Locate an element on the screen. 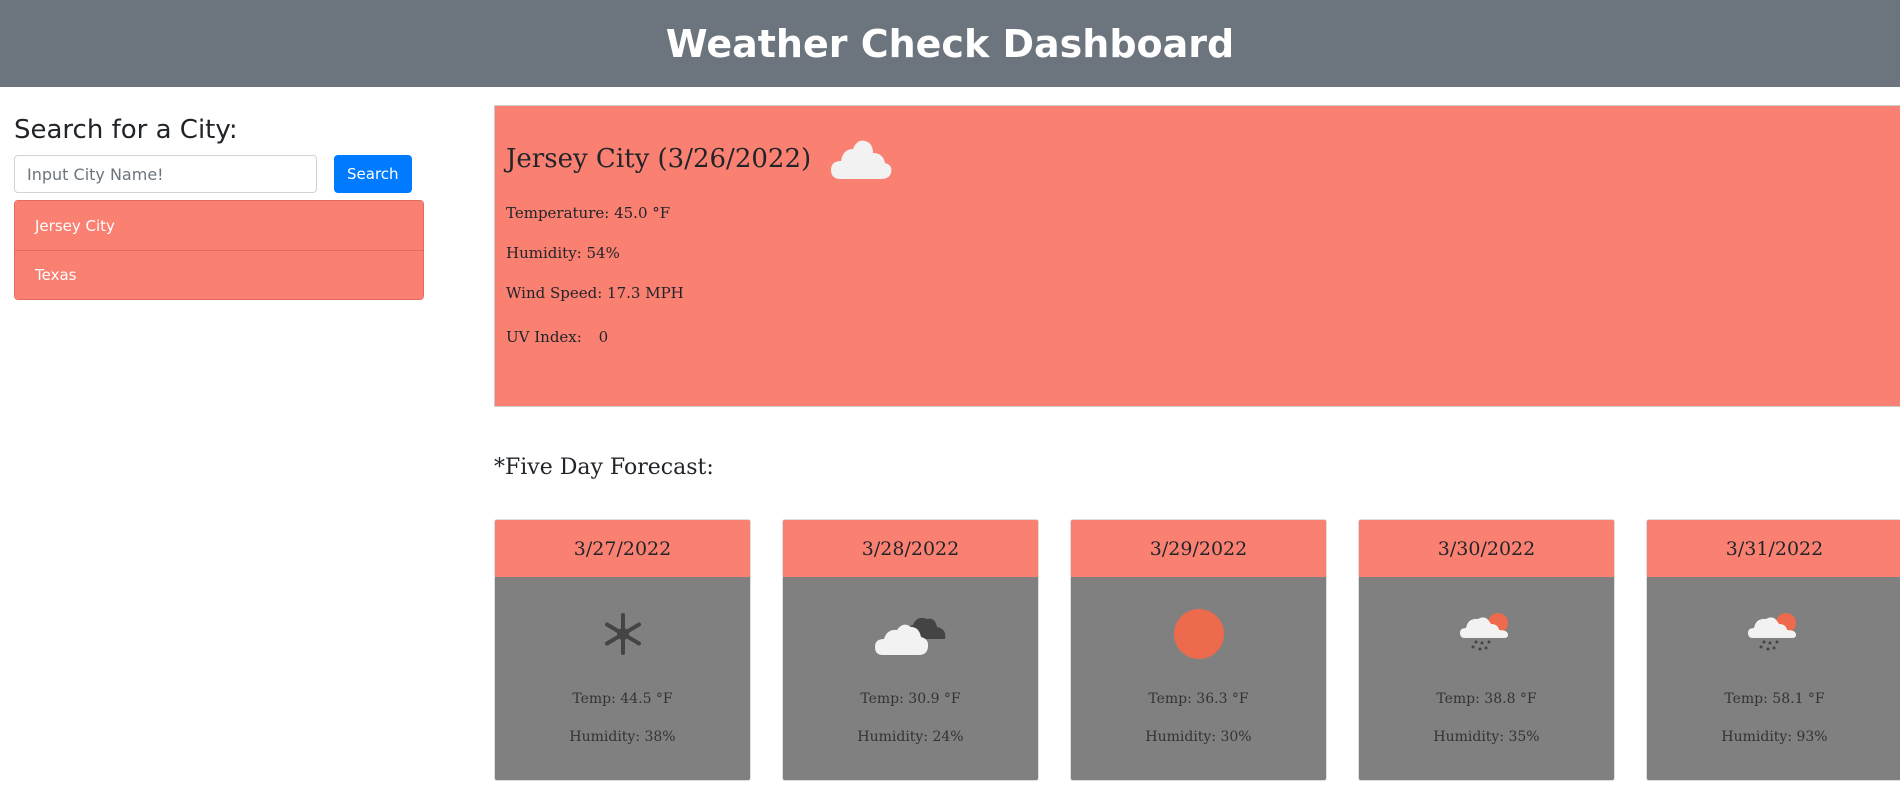 This screenshot has width=1900, height=801. forecast-temp: Temp: 30.9 °F is located at coordinates (910, 699).